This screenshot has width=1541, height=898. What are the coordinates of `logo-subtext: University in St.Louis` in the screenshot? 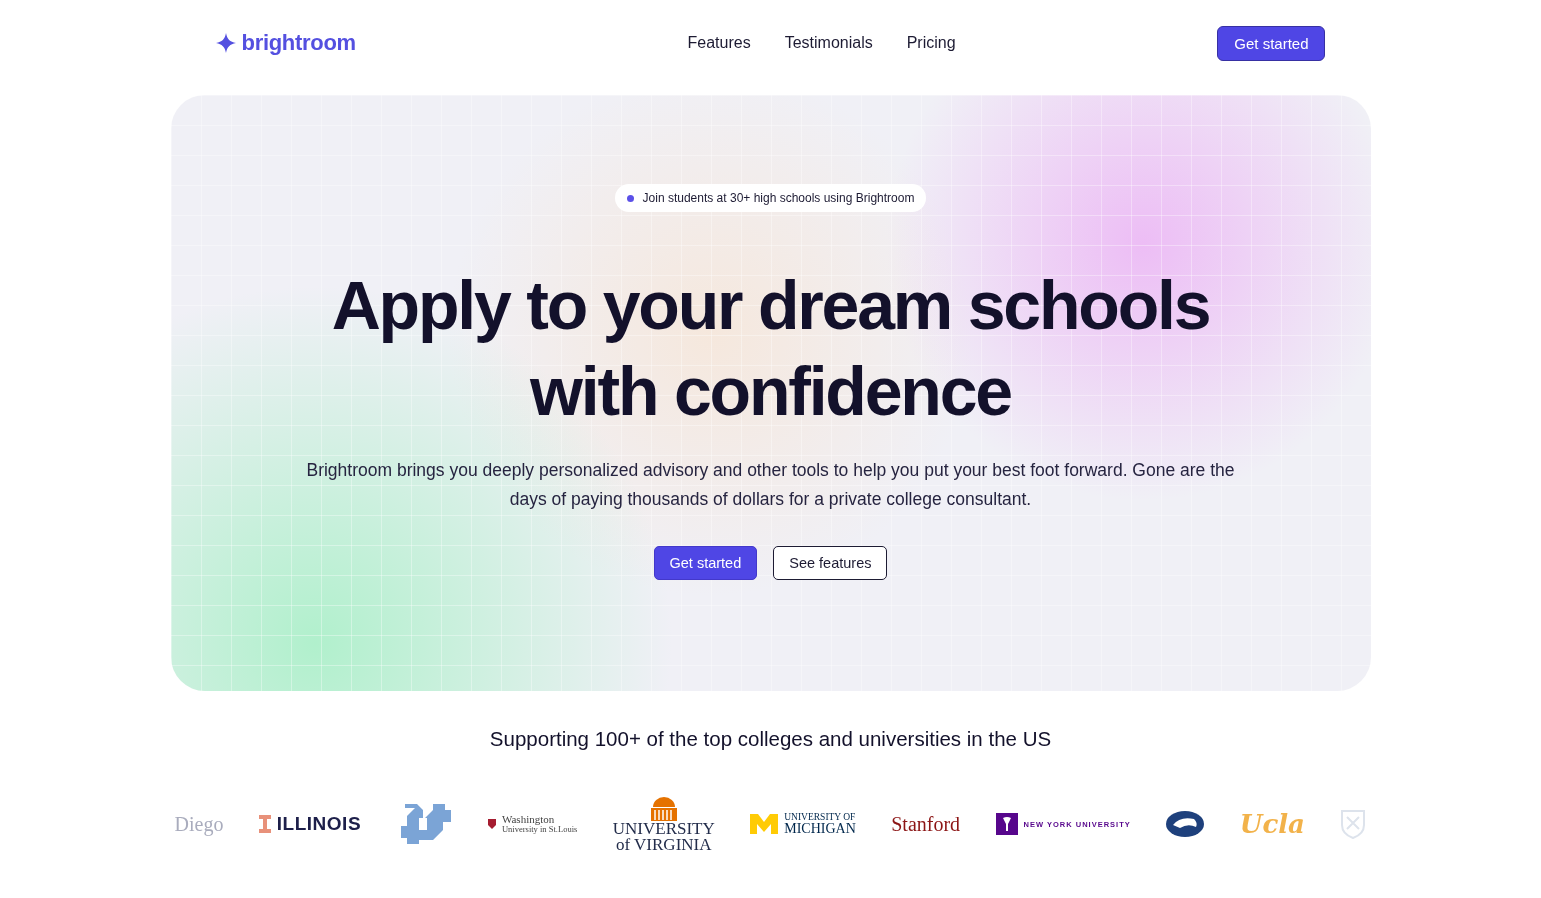 It's located at (540, 829).